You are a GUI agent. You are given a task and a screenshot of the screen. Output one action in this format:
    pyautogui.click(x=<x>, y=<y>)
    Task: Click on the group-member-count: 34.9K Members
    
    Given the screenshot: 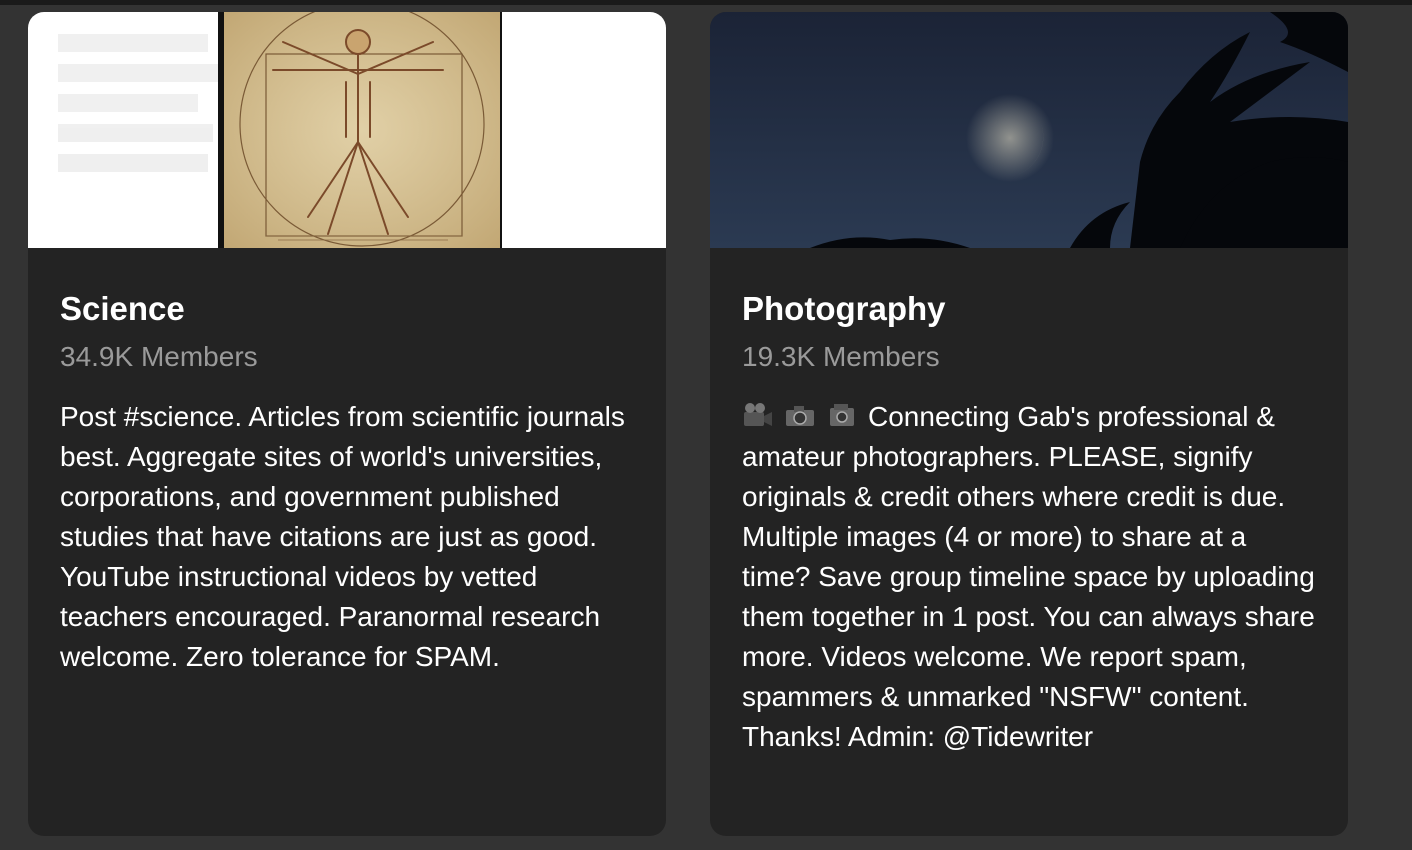 What is the action you would take?
    pyautogui.click(x=159, y=356)
    